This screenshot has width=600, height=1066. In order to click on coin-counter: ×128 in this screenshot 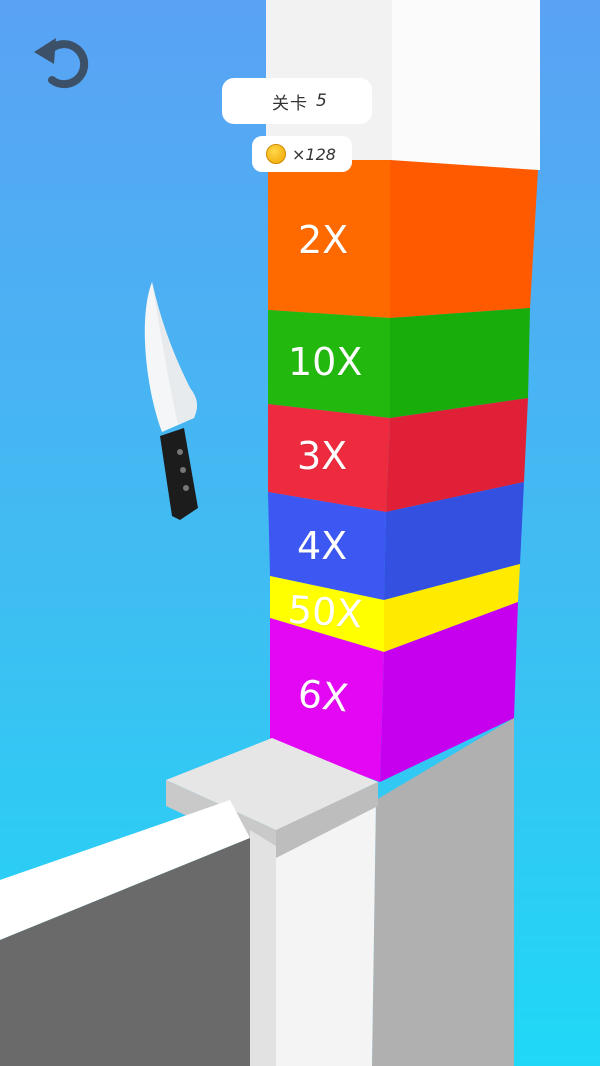, I will do `click(302, 154)`.